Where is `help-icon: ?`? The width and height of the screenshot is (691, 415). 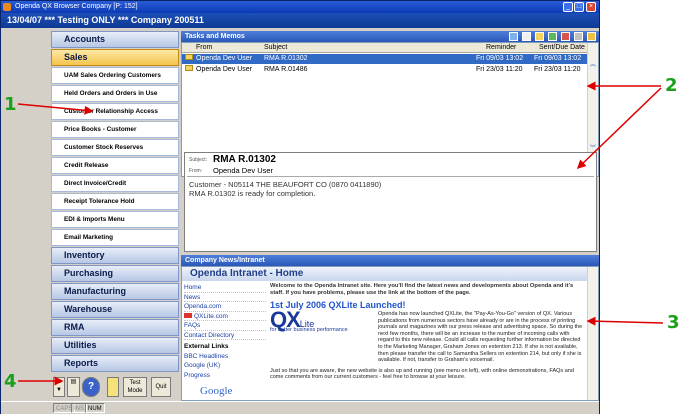 help-icon: ? is located at coordinates (91, 387).